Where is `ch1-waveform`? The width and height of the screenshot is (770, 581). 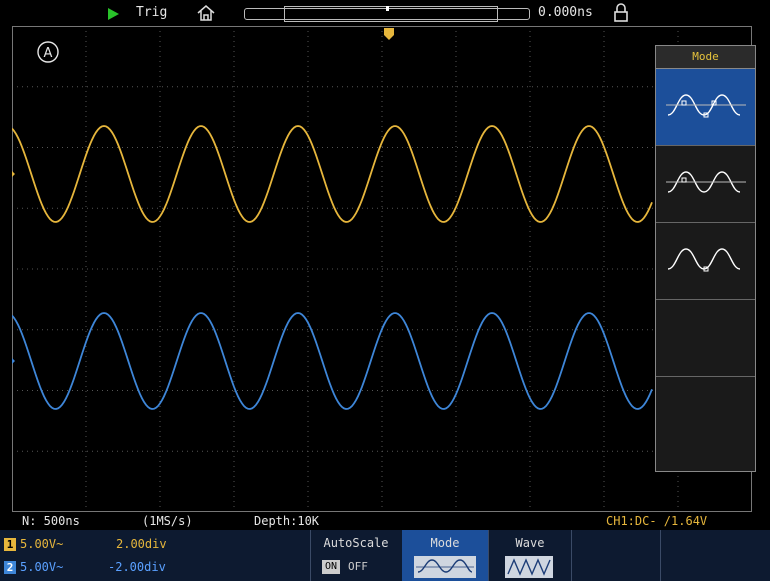
ch1-waveform is located at coordinates (332, 174).